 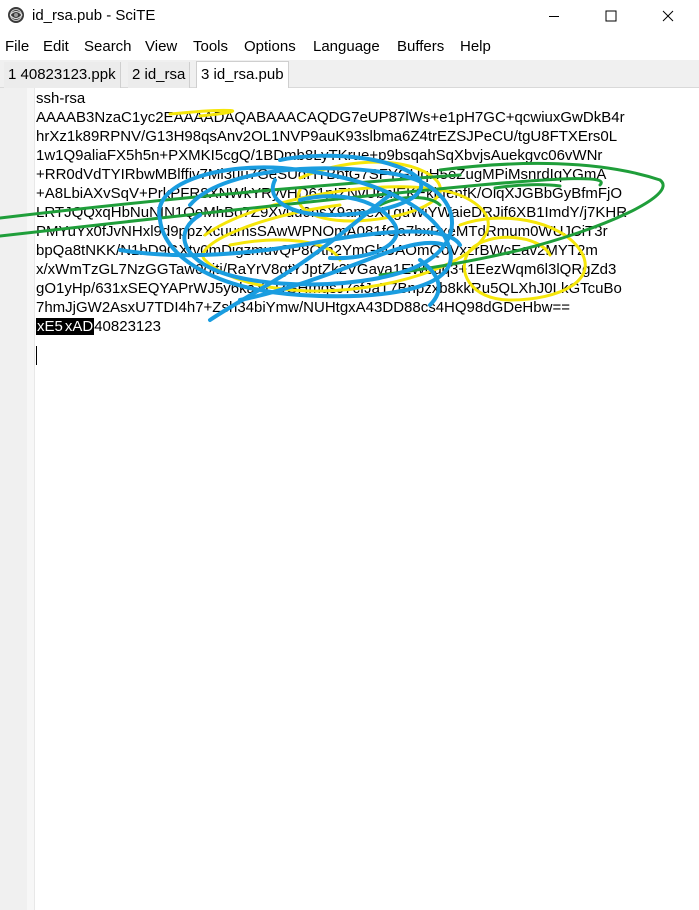 What do you see at coordinates (108, 46) in the screenshot?
I see `menu-search: Search` at bounding box center [108, 46].